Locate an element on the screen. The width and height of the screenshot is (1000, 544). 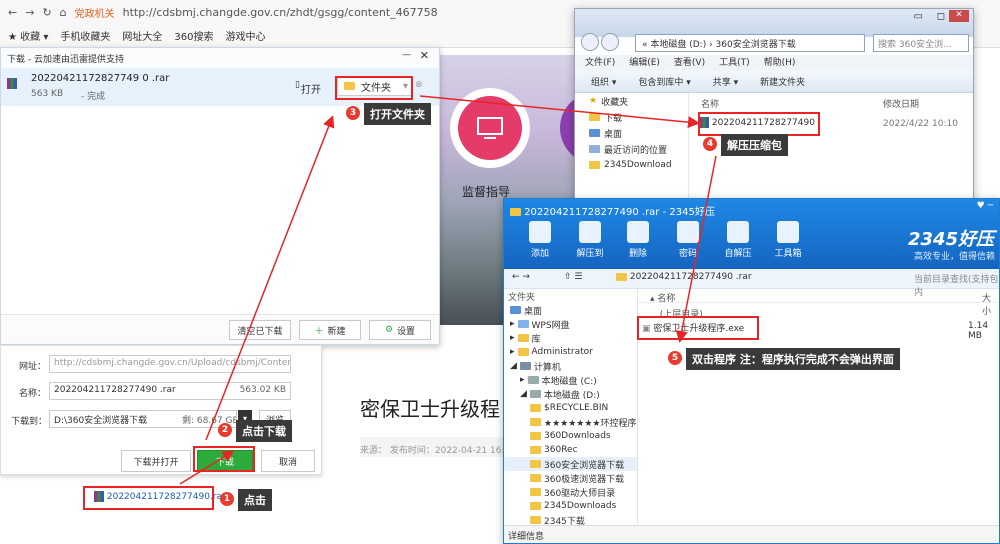
column-name: 名称 is located at coordinates (710, 103).